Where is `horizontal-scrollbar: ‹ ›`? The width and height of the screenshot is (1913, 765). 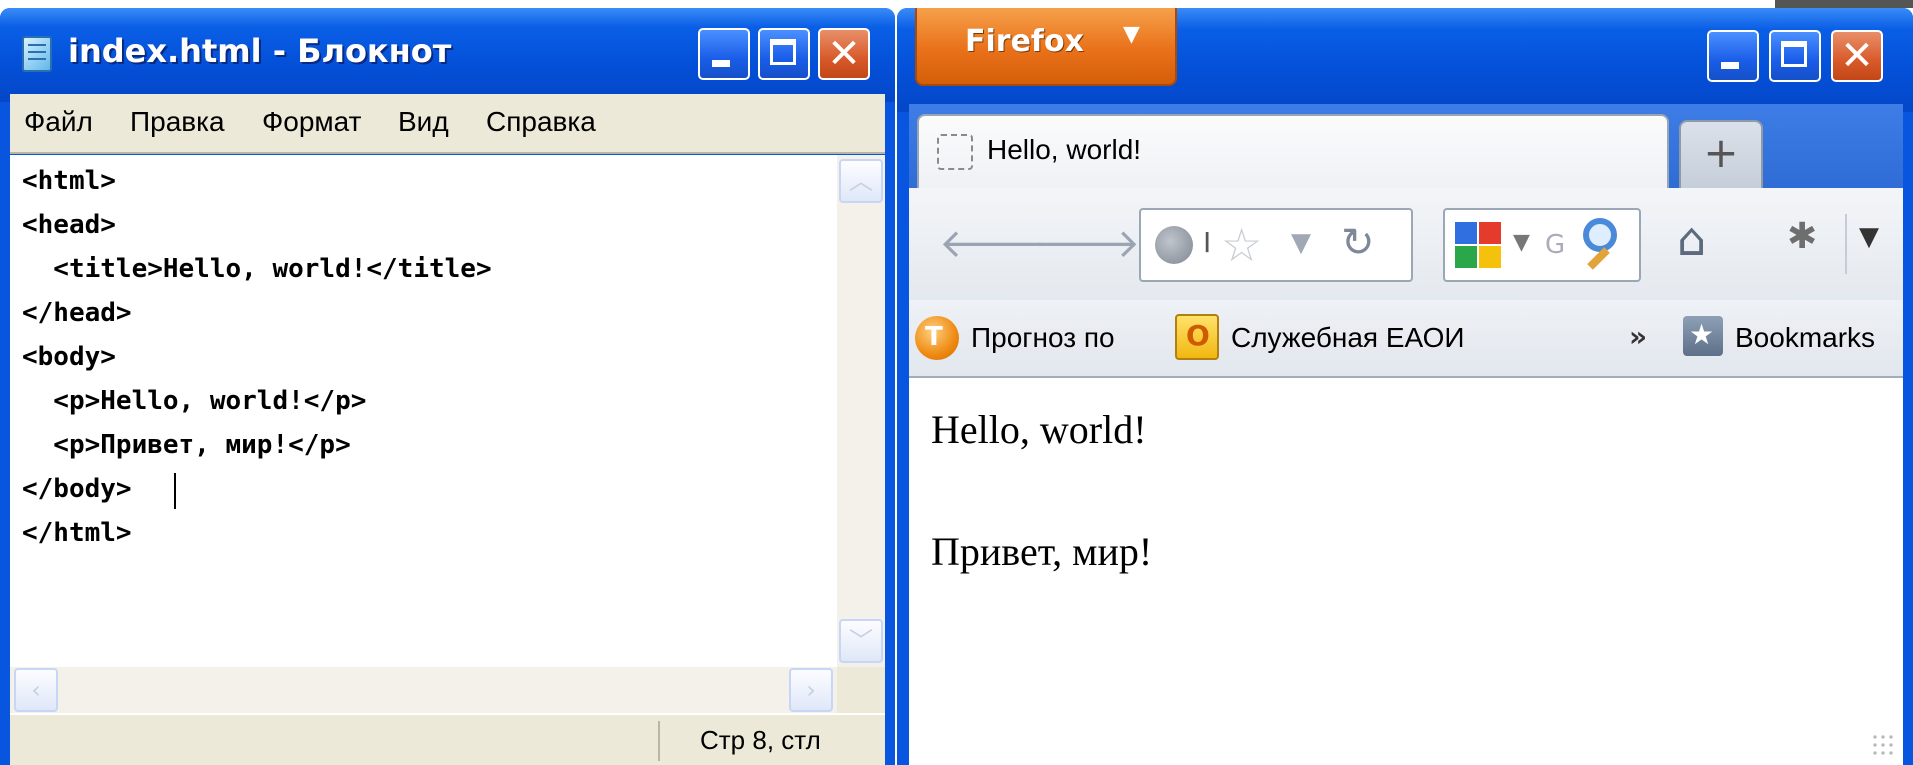
horizontal-scrollbar: ‹ › is located at coordinates (423, 690).